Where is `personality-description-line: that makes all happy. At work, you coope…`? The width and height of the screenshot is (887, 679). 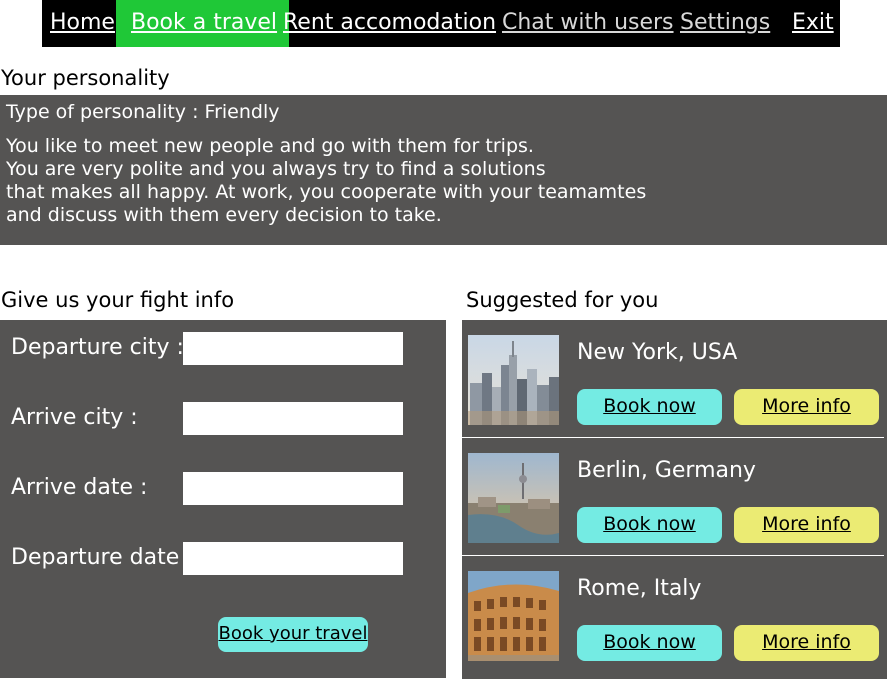
personality-description-line: that makes all happy. At work, you coope… is located at coordinates (326, 192).